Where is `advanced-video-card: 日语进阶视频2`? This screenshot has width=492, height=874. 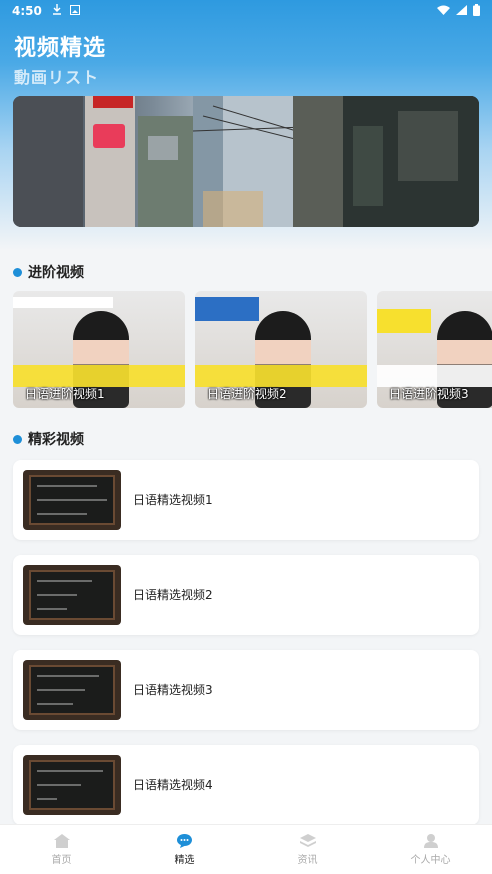 advanced-video-card: 日语进阶视频2 is located at coordinates (281, 349).